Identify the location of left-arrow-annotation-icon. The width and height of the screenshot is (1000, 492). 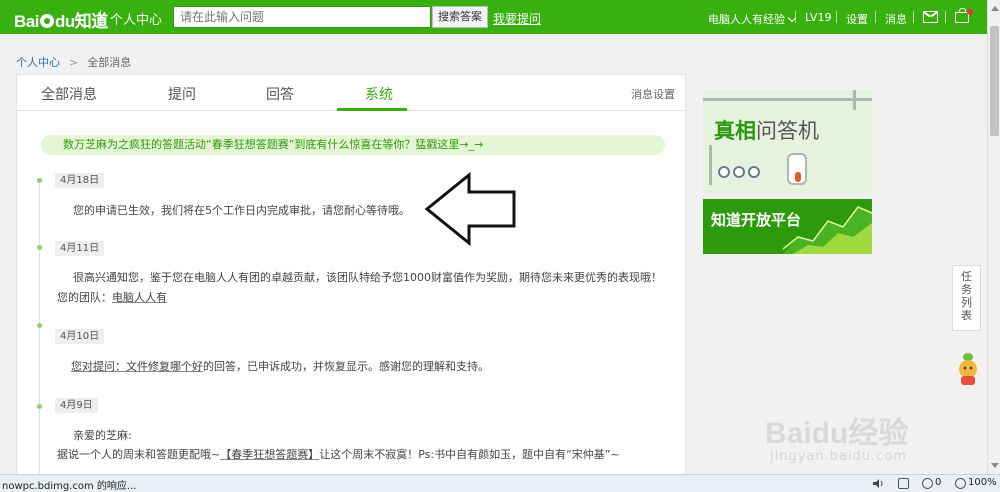
(470, 209).